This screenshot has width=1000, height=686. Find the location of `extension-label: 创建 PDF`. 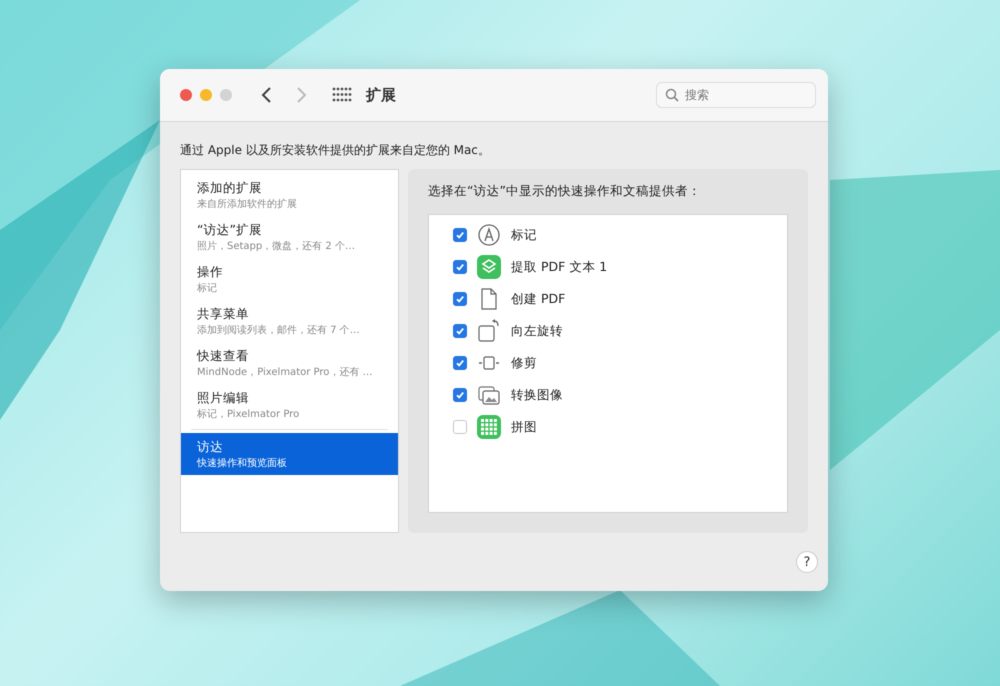

extension-label: 创建 PDF is located at coordinates (538, 299).